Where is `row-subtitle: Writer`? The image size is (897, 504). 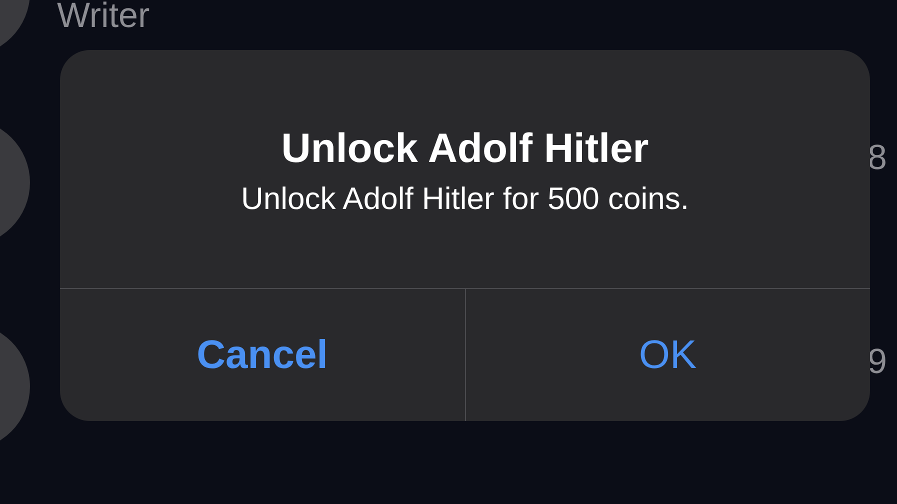 row-subtitle: Writer is located at coordinates (103, 18).